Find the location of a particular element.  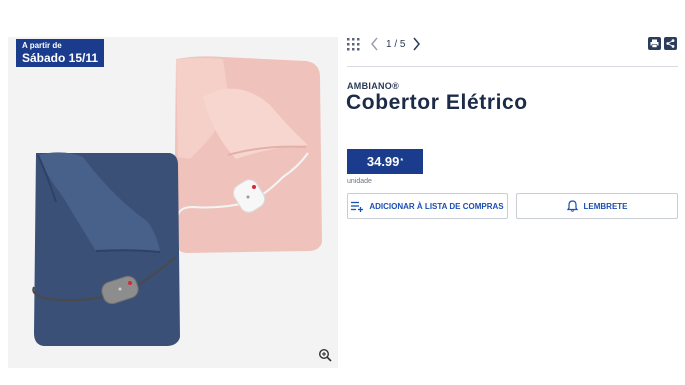

list-add-icon is located at coordinates (357, 206).